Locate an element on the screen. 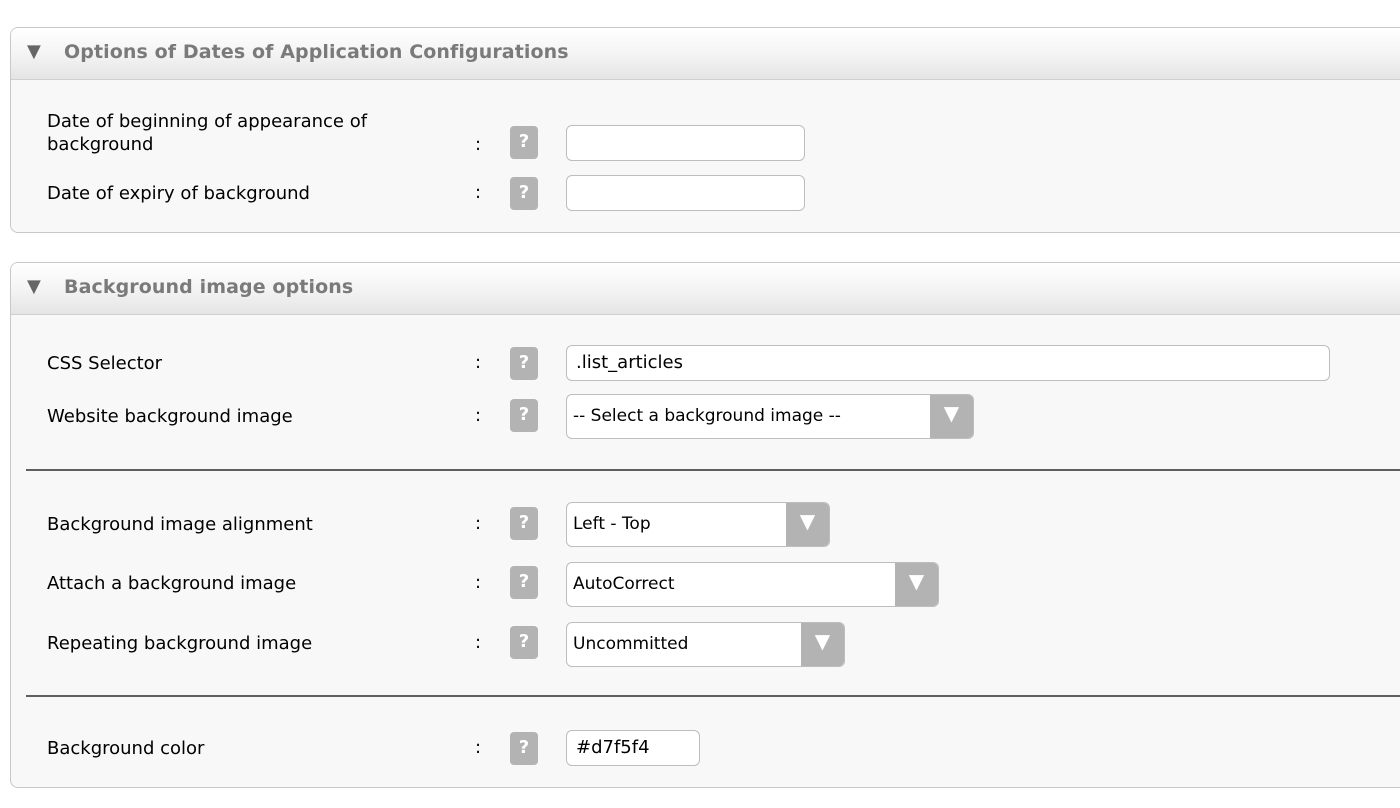 The image size is (1400, 808). bg-color-label: Background color is located at coordinates (126, 748).